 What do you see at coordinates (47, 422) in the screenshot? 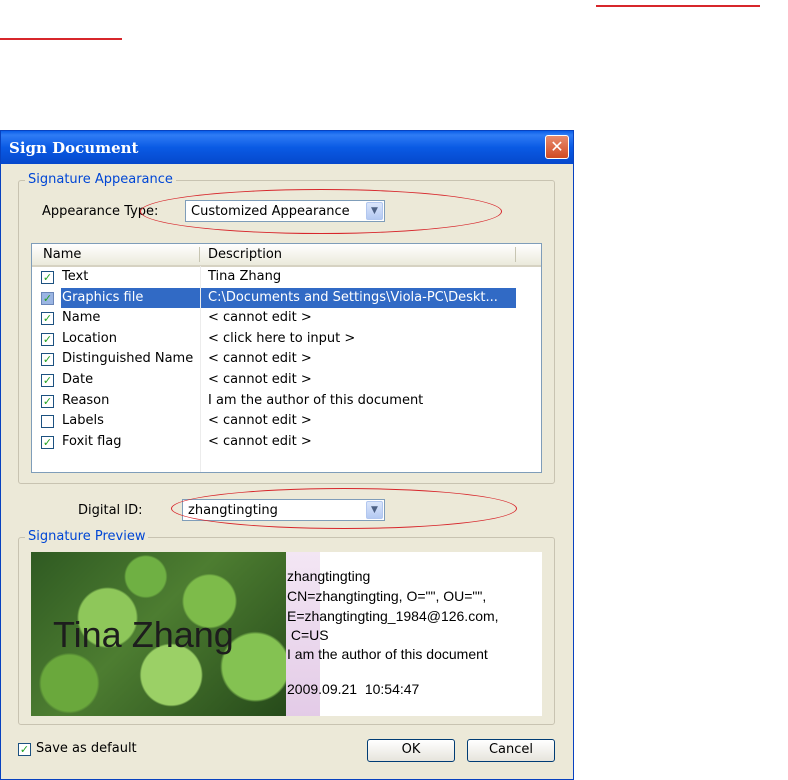
I see `row-checkbox` at bounding box center [47, 422].